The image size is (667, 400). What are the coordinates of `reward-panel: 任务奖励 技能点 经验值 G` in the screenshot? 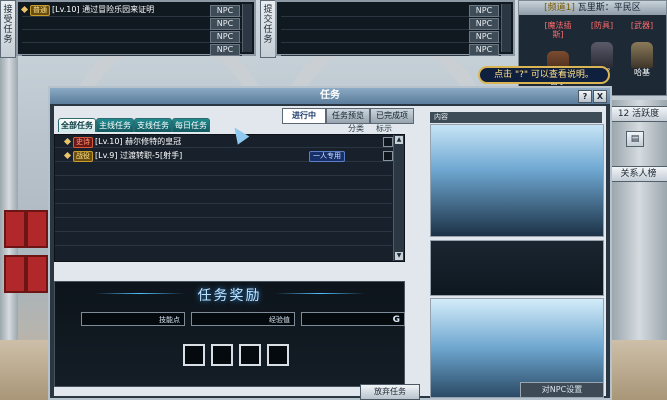 It's located at (229, 334).